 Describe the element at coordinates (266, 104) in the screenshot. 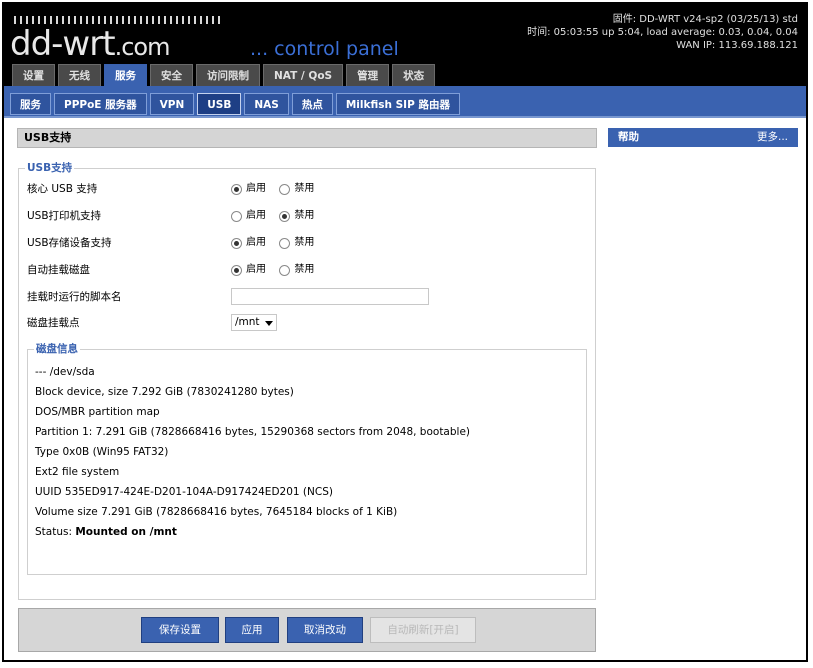

I see `subtab-nas: NAS` at that location.